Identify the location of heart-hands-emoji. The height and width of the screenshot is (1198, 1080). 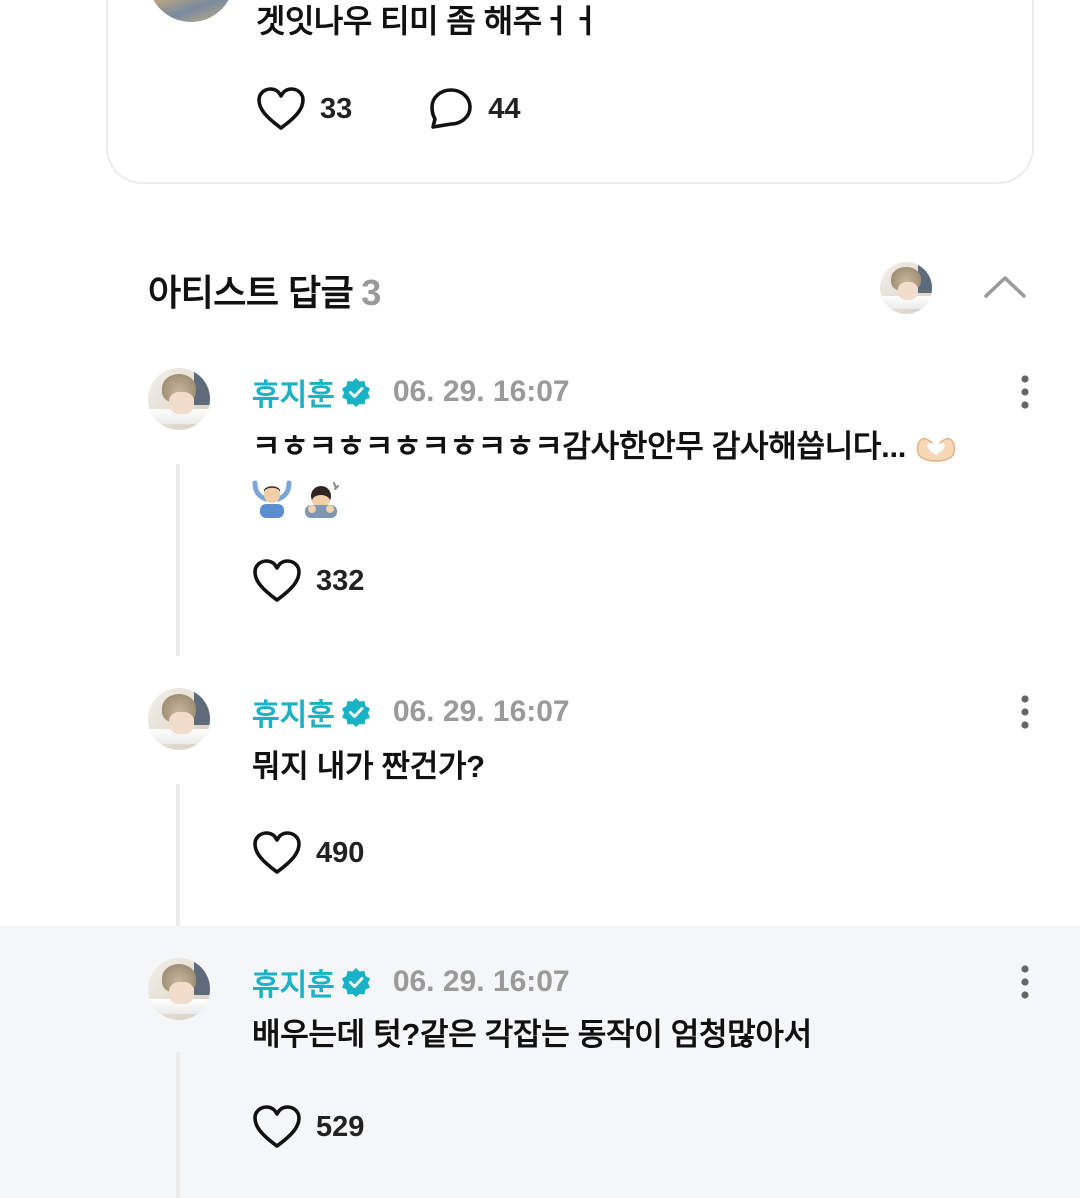
(936, 449).